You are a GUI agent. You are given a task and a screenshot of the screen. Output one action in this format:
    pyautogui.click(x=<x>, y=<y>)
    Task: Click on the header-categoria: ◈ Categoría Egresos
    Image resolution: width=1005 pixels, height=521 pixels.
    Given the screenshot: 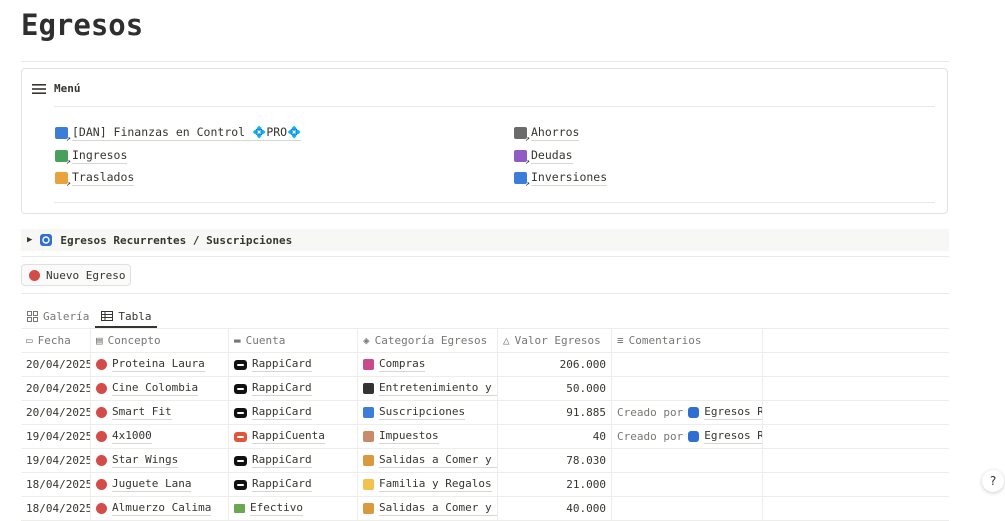 What is the action you would take?
    pyautogui.click(x=428, y=340)
    